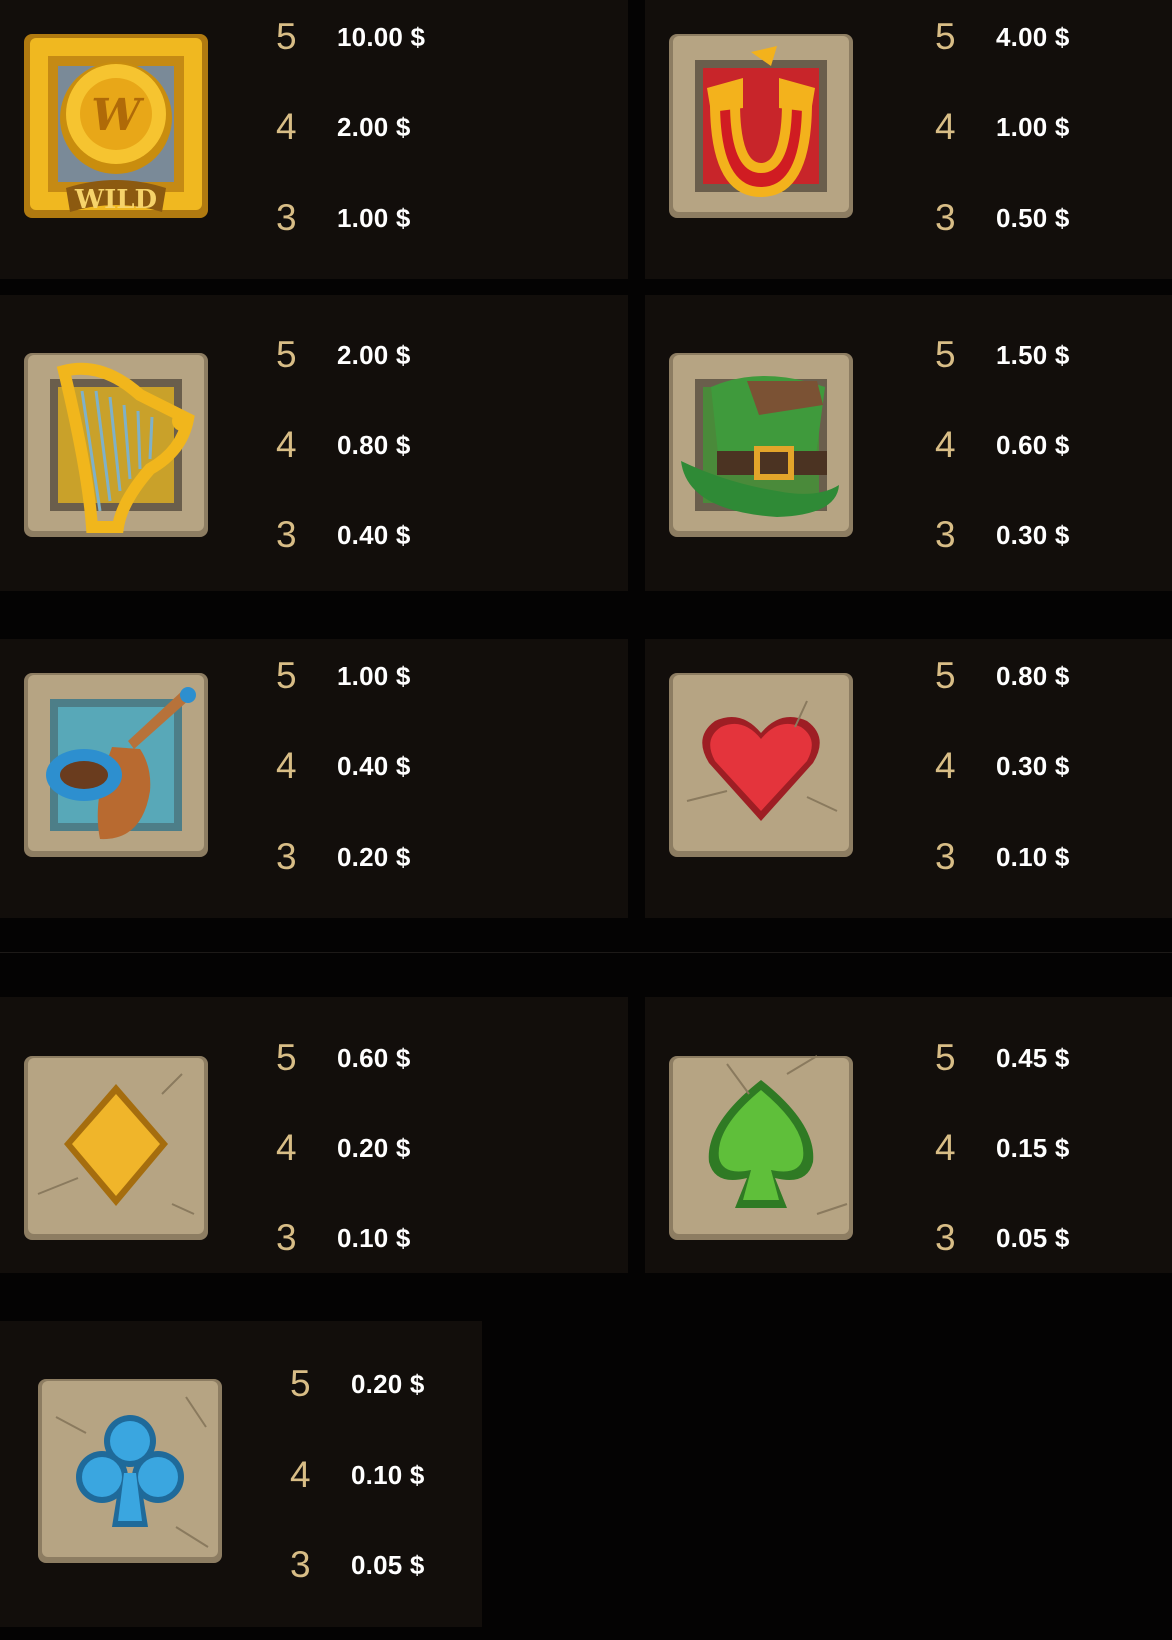 This screenshot has width=1172, height=1640. What do you see at coordinates (314, 443) in the screenshot?
I see `paytable-card-harp: 5 2.00 $ 4 0.80 $ 3 0.40 $` at bounding box center [314, 443].